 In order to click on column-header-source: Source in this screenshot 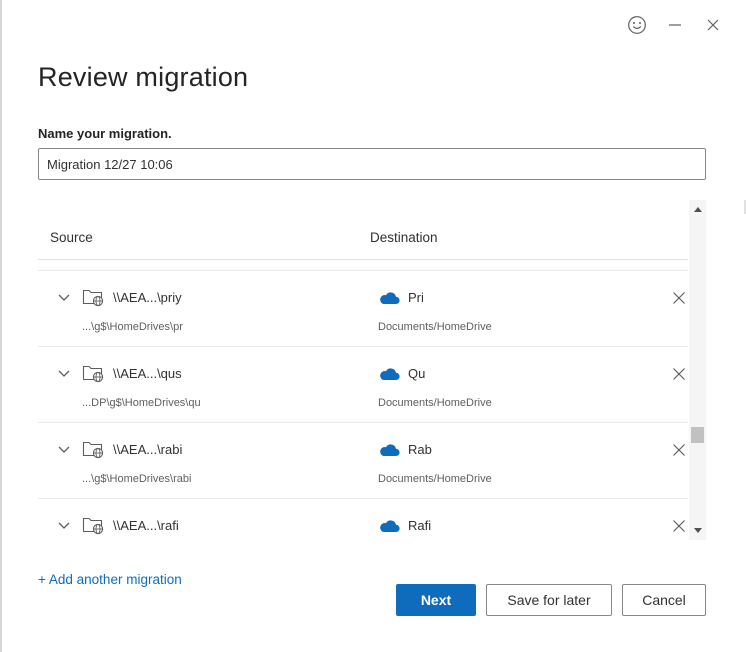, I will do `click(71, 237)`.